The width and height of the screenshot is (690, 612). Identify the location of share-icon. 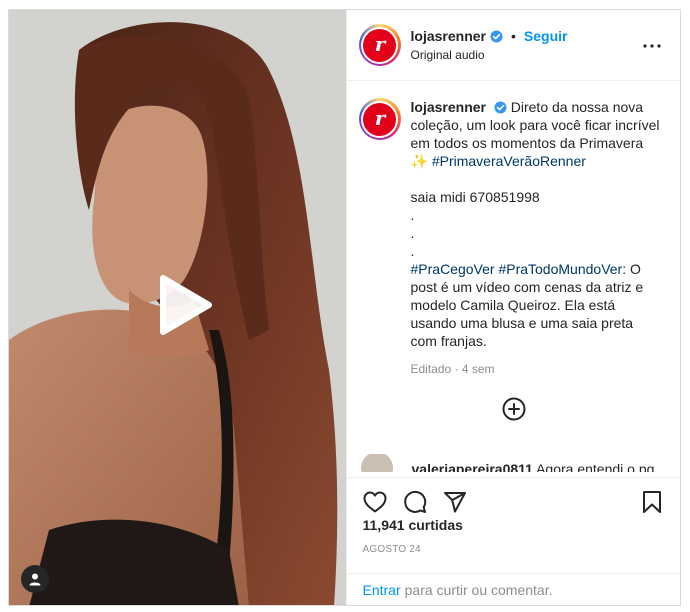
(454, 502).